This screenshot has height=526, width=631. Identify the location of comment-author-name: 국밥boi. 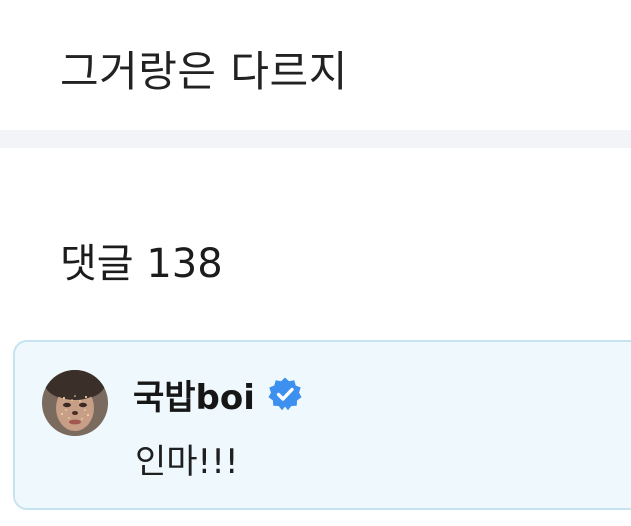
(194, 394).